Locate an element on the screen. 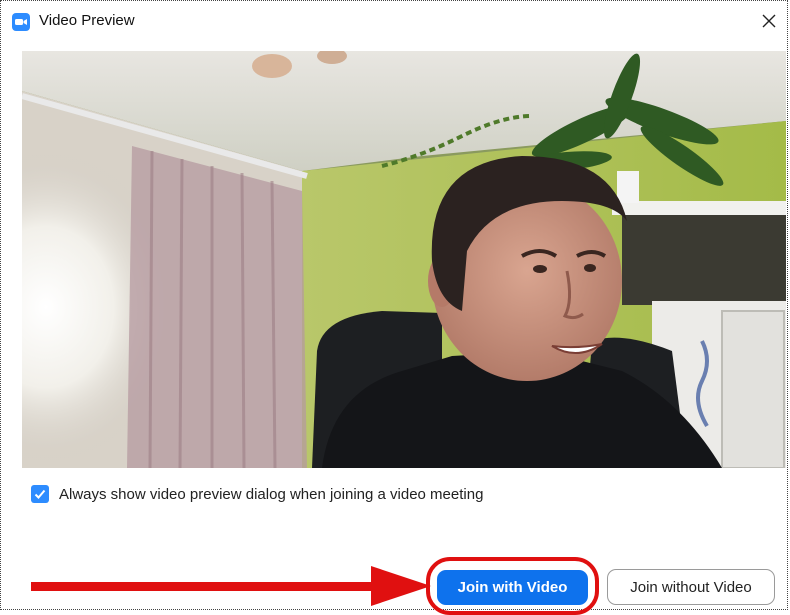  close-button is located at coordinates (769, 21).